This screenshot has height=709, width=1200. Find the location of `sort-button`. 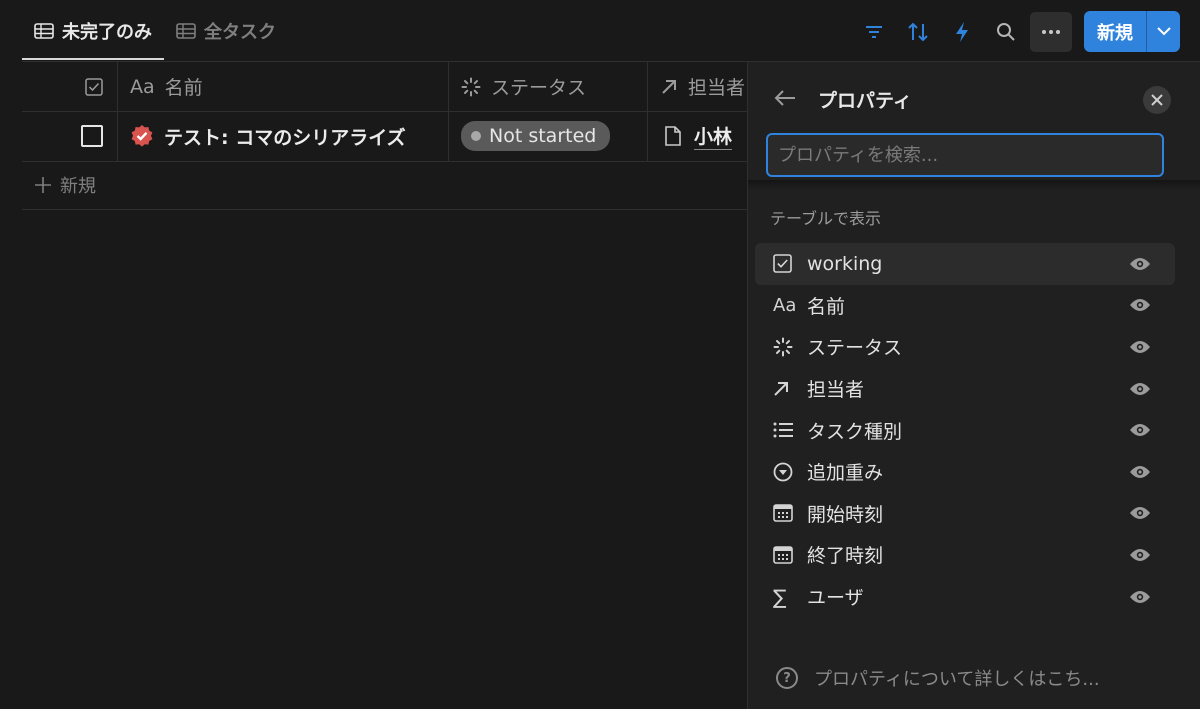

sort-button is located at coordinates (918, 32).